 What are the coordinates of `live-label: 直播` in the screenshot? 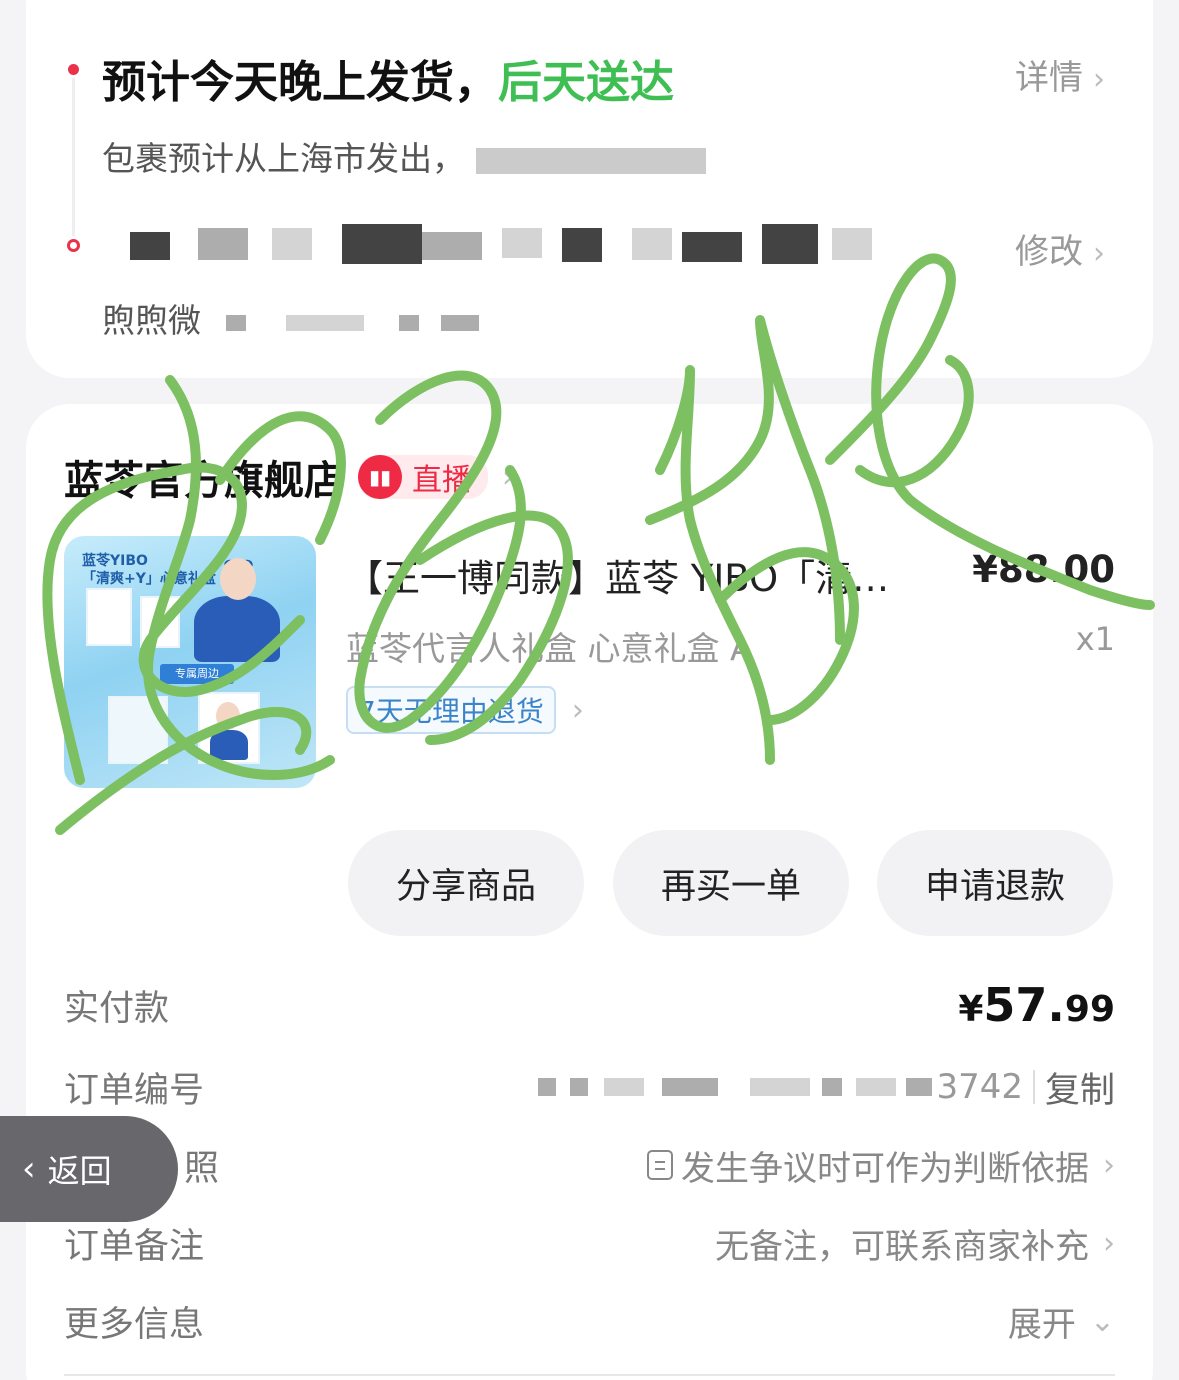 It's located at (442, 480).